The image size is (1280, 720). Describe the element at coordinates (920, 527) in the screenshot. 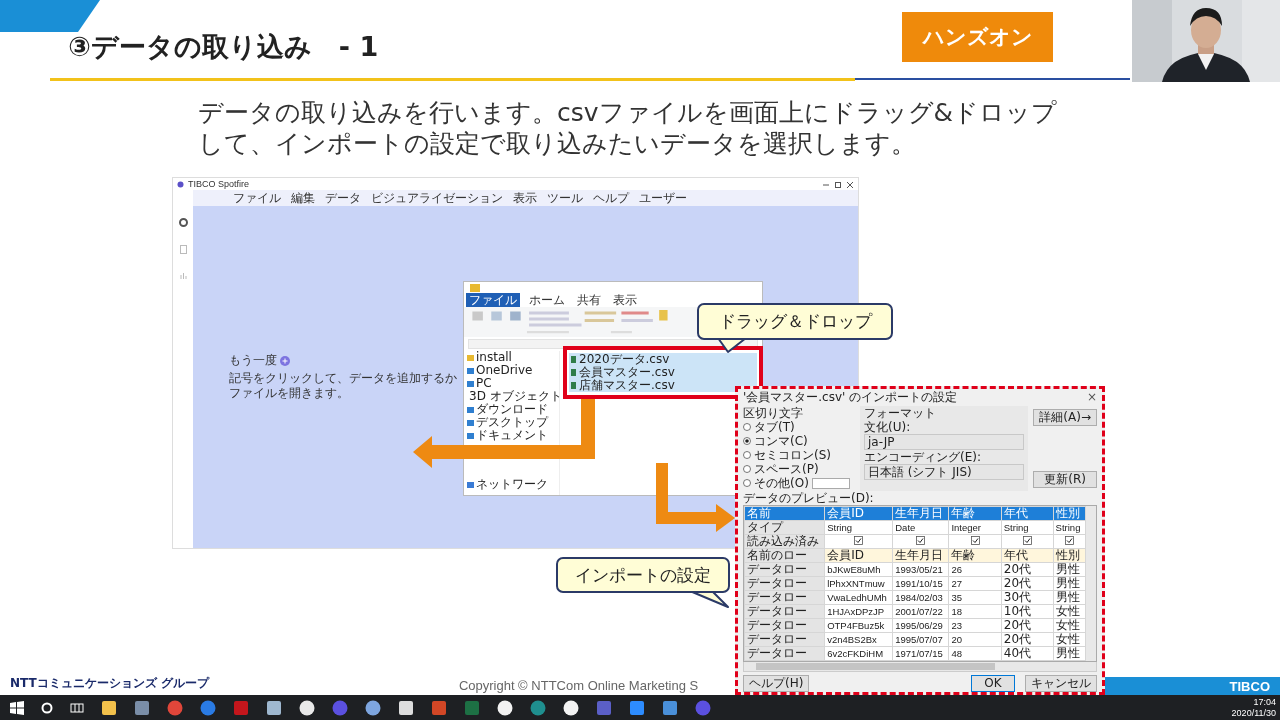

I see `type-dropdown: Date` at that location.